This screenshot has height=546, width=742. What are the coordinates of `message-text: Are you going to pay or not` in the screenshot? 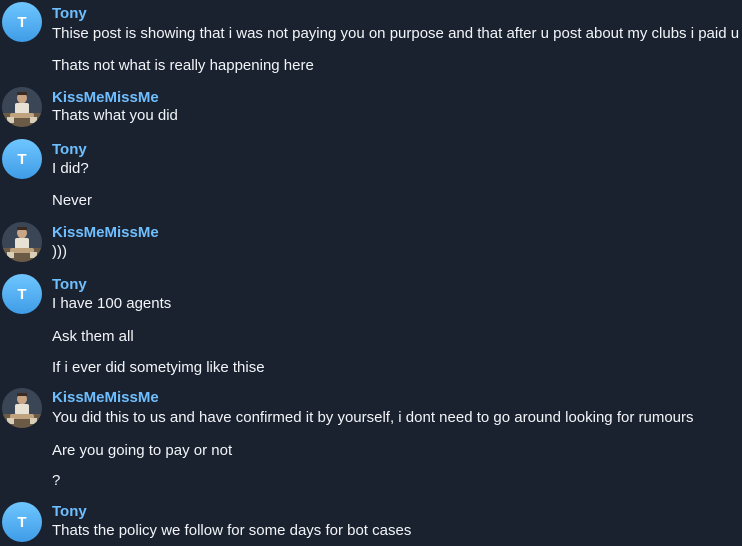 It's located at (142, 450).